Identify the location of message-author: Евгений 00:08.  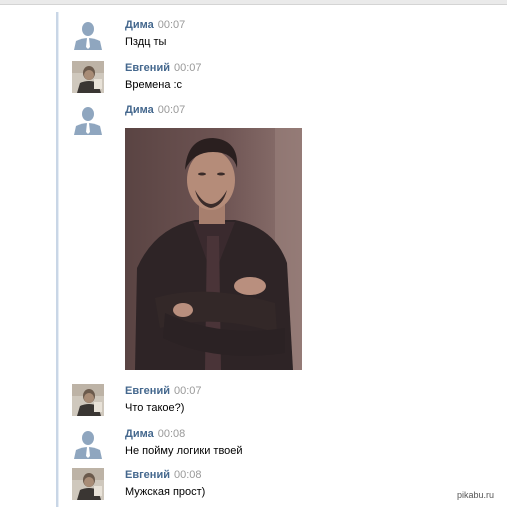
(163, 475).